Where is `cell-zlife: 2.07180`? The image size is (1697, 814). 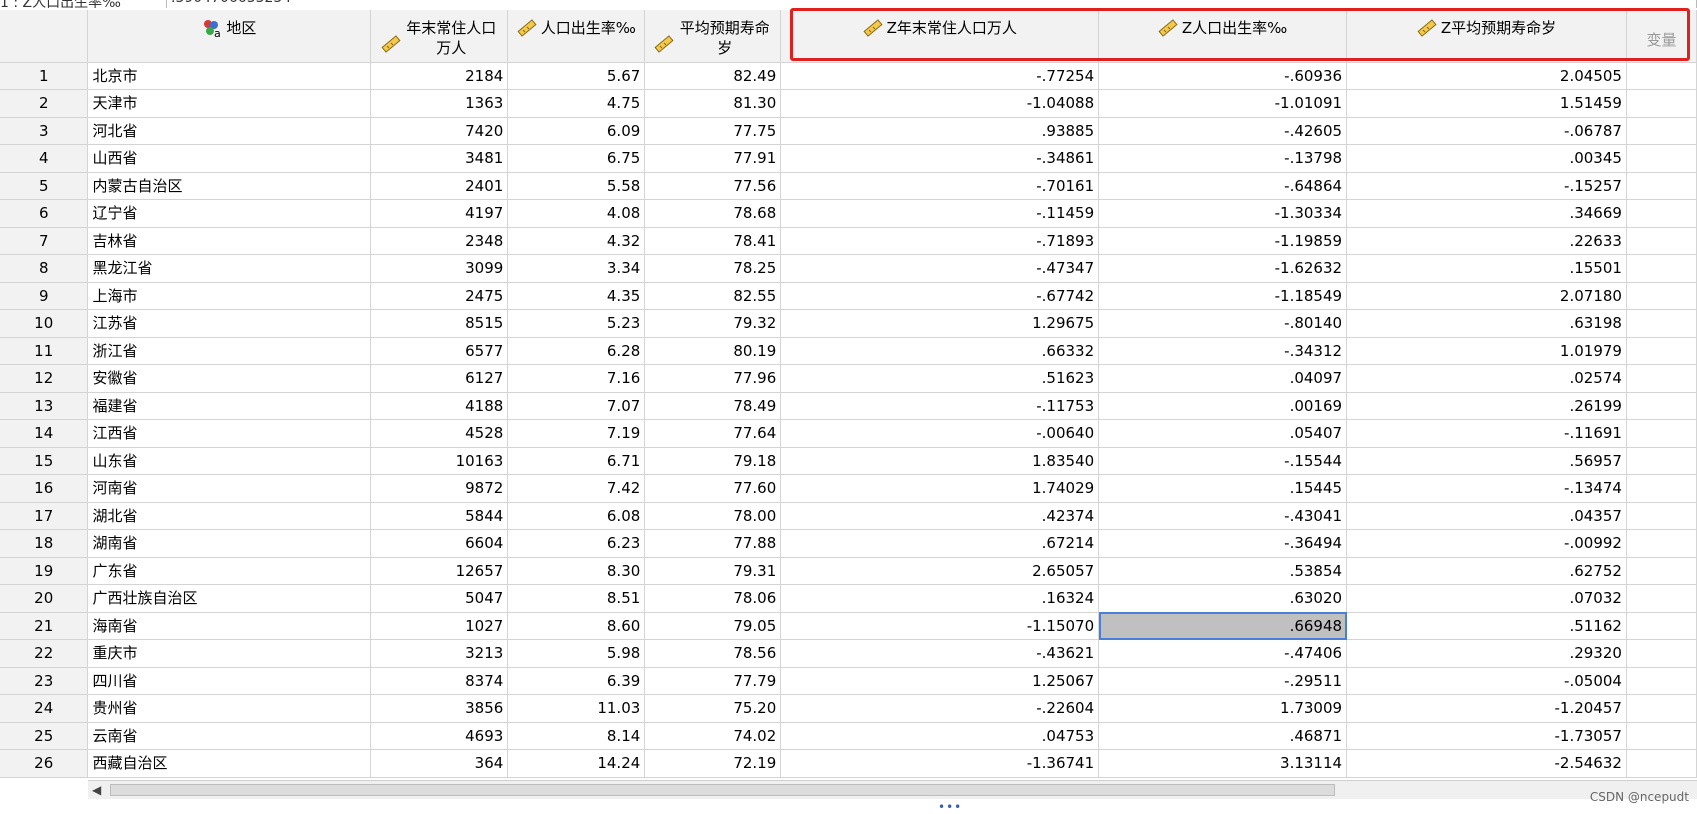
cell-zlife: 2.07180 is located at coordinates (1486, 296).